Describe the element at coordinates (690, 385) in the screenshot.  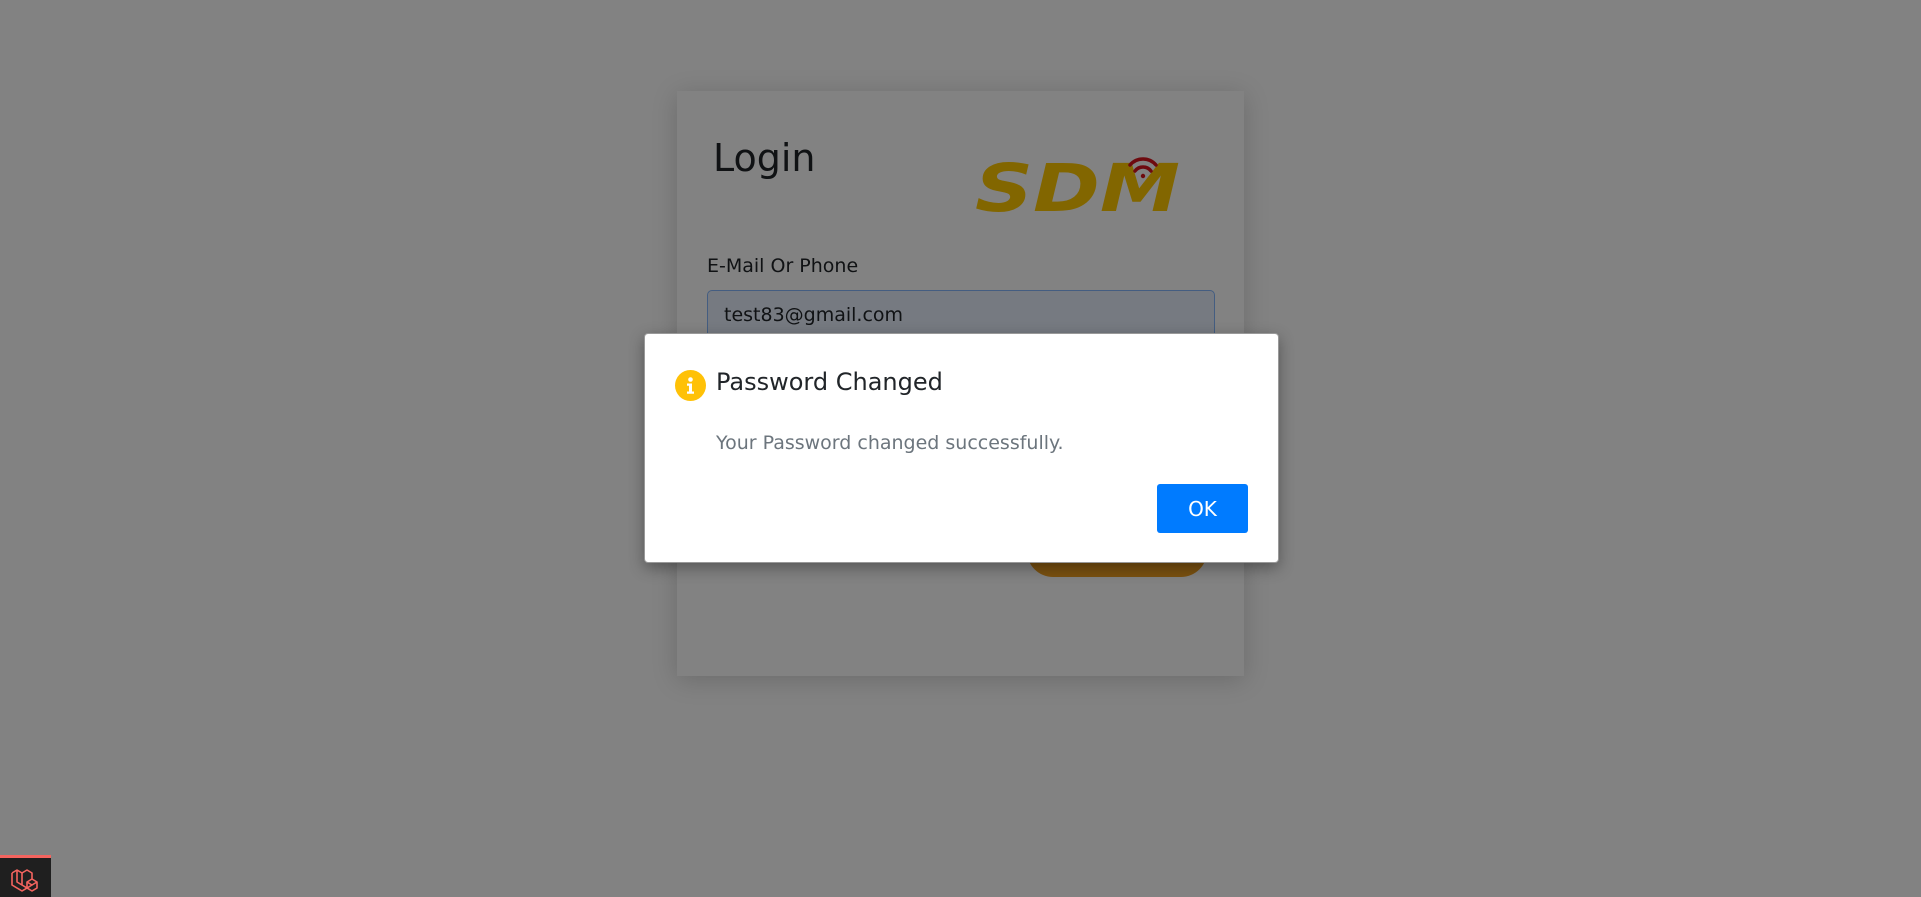
I see `info-icon` at that location.